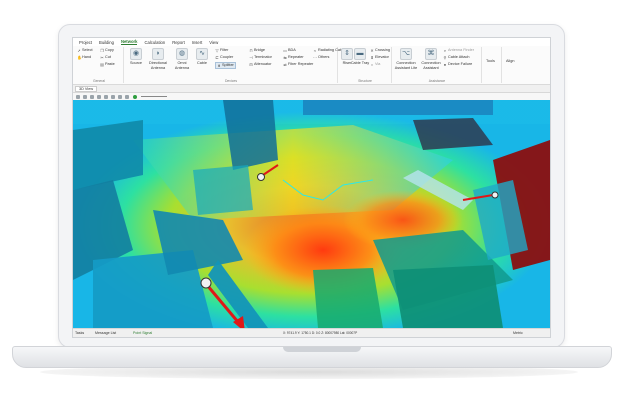 The height and width of the screenshot is (400, 618). I want to click on via-icon: ○, so click(372, 64).